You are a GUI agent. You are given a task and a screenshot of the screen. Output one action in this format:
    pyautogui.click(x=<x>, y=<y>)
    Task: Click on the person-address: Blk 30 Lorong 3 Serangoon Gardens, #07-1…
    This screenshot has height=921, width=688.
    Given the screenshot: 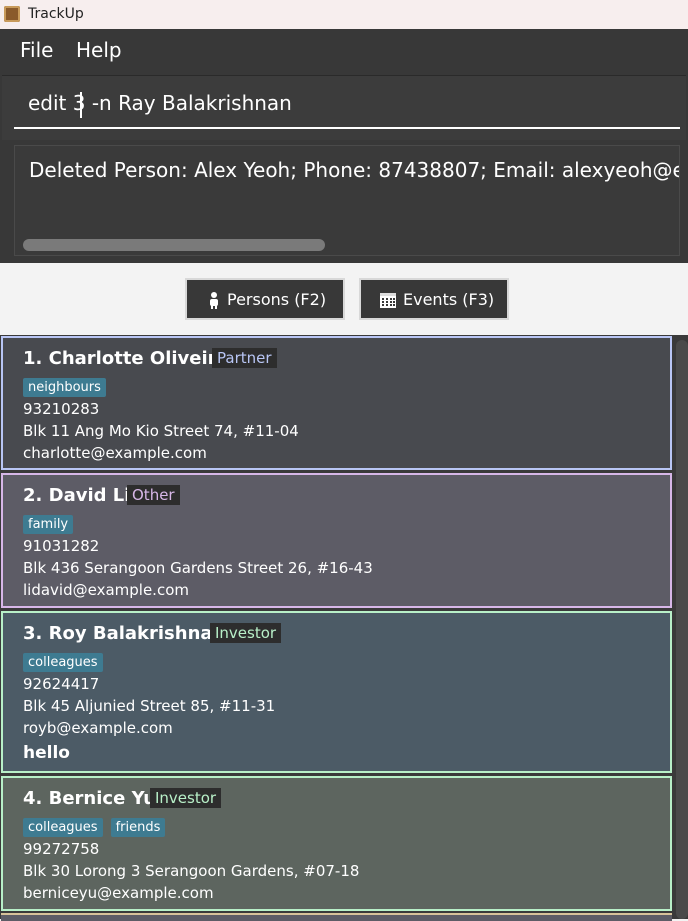 What is the action you would take?
    pyautogui.click(x=191, y=871)
    